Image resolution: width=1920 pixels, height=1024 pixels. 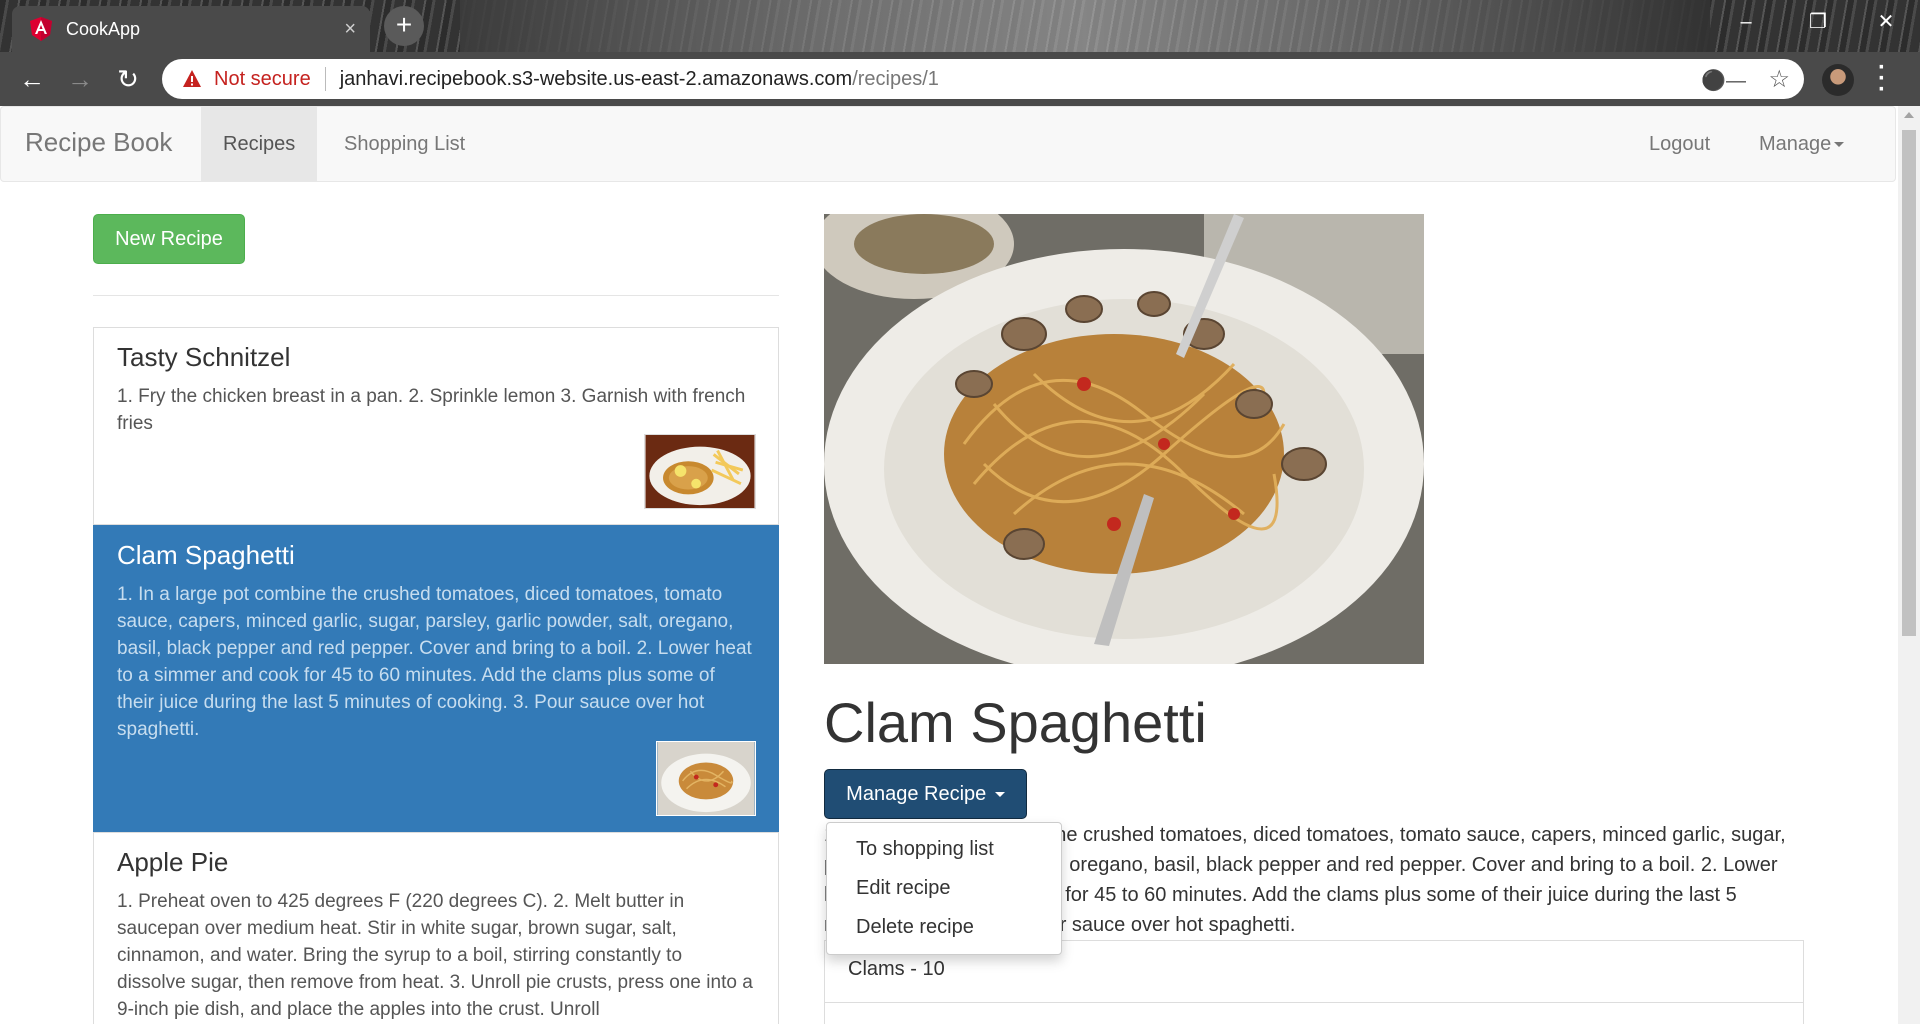 What do you see at coordinates (98, 142) in the screenshot?
I see `navbar-brand: Recipe Book` at bounding box center [98, 142].